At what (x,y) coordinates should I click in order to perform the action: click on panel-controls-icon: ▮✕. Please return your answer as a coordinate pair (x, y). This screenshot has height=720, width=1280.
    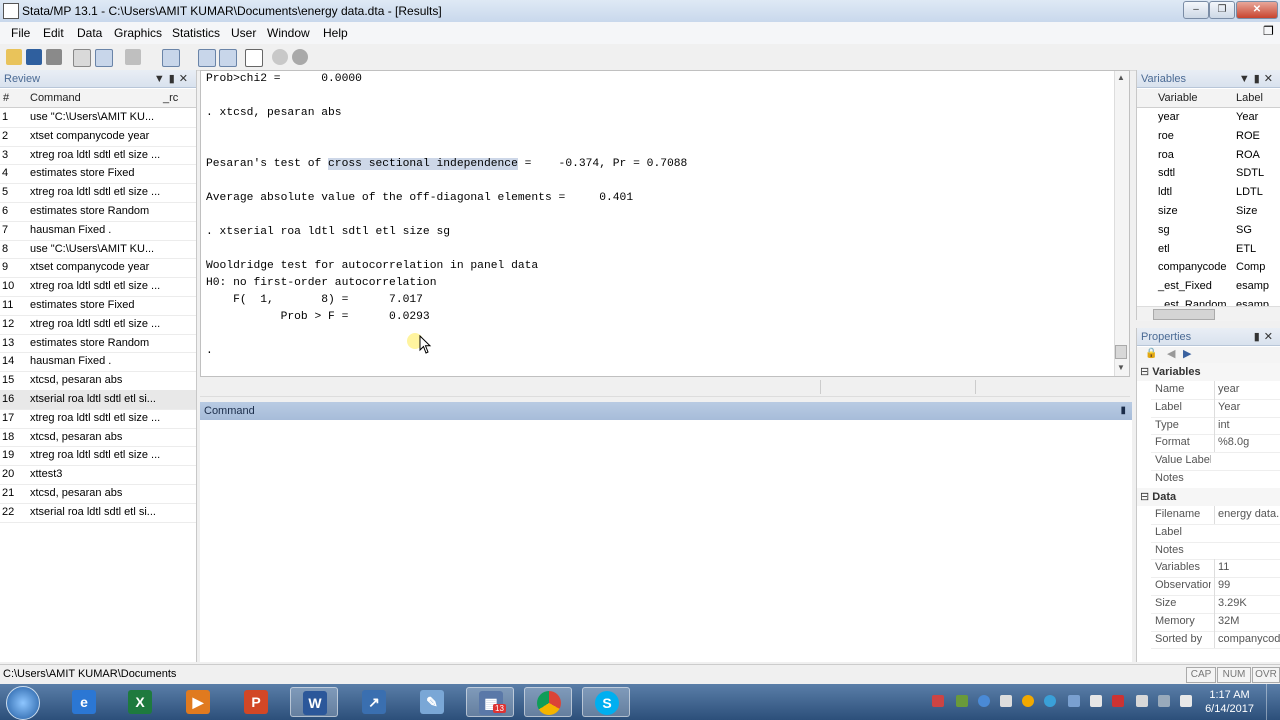
    Looking at the image, I should click on (1265, 337).